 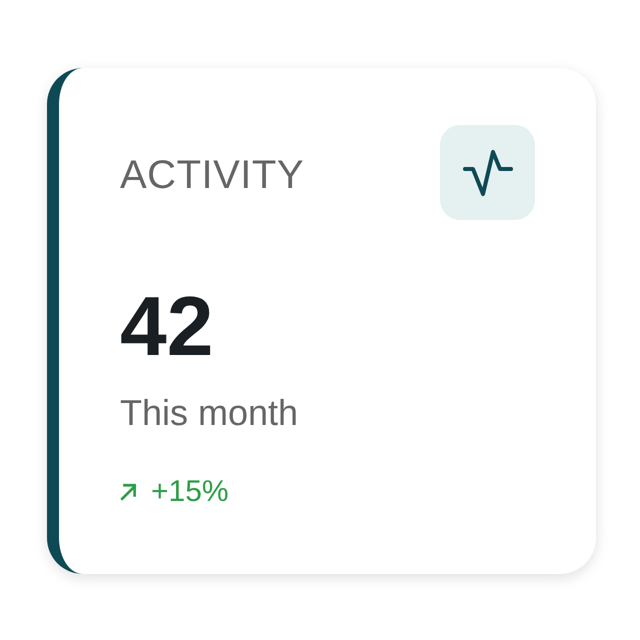 I want to click on period-label: This month, so click(x=209, y=413).